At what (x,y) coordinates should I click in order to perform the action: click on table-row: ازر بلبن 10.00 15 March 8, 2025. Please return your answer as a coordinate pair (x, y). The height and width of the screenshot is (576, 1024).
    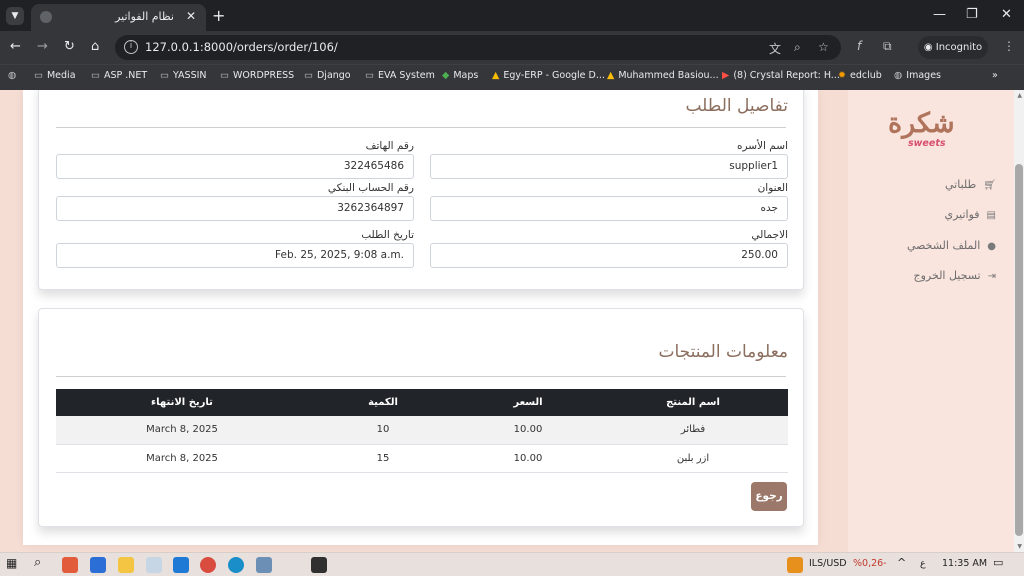
    Looking at the image, I should click on (422, 458).